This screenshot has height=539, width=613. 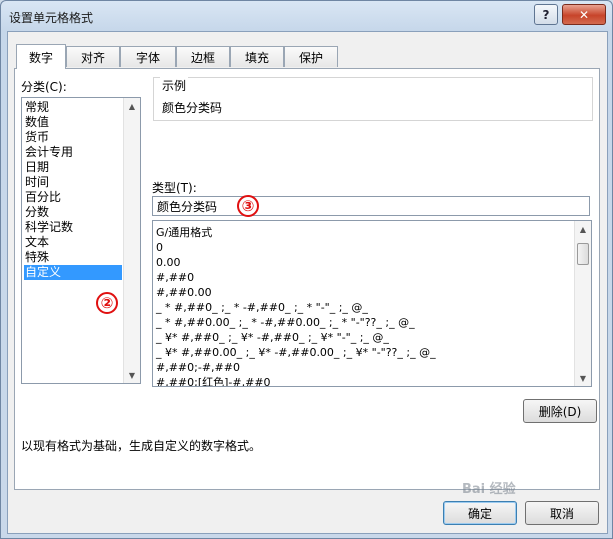 What do you see at coordinates (51, 18) in the screenshot?
I see `dialog-title: 设置单元格格式` at bounding box center [51, 18].